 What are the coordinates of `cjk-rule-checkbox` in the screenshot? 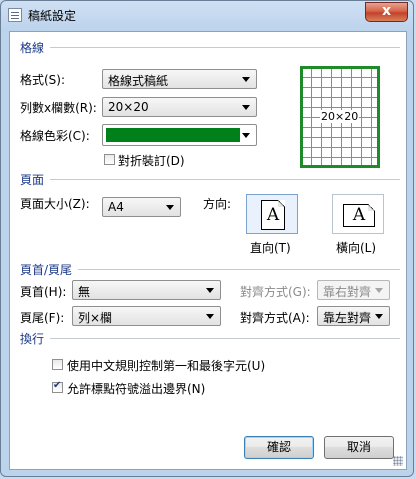 It's located at (57, 364).